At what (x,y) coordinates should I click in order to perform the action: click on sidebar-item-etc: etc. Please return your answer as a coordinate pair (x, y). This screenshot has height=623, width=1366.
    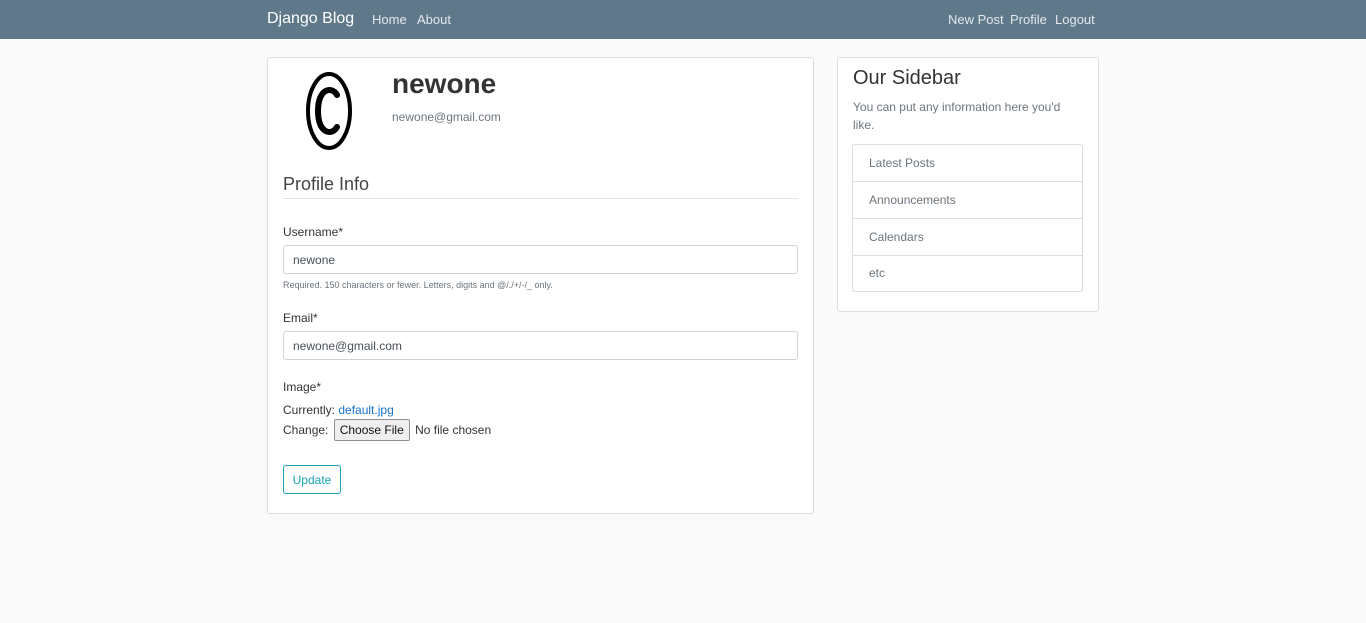
    Looking at the image, I should click on (967, 273).